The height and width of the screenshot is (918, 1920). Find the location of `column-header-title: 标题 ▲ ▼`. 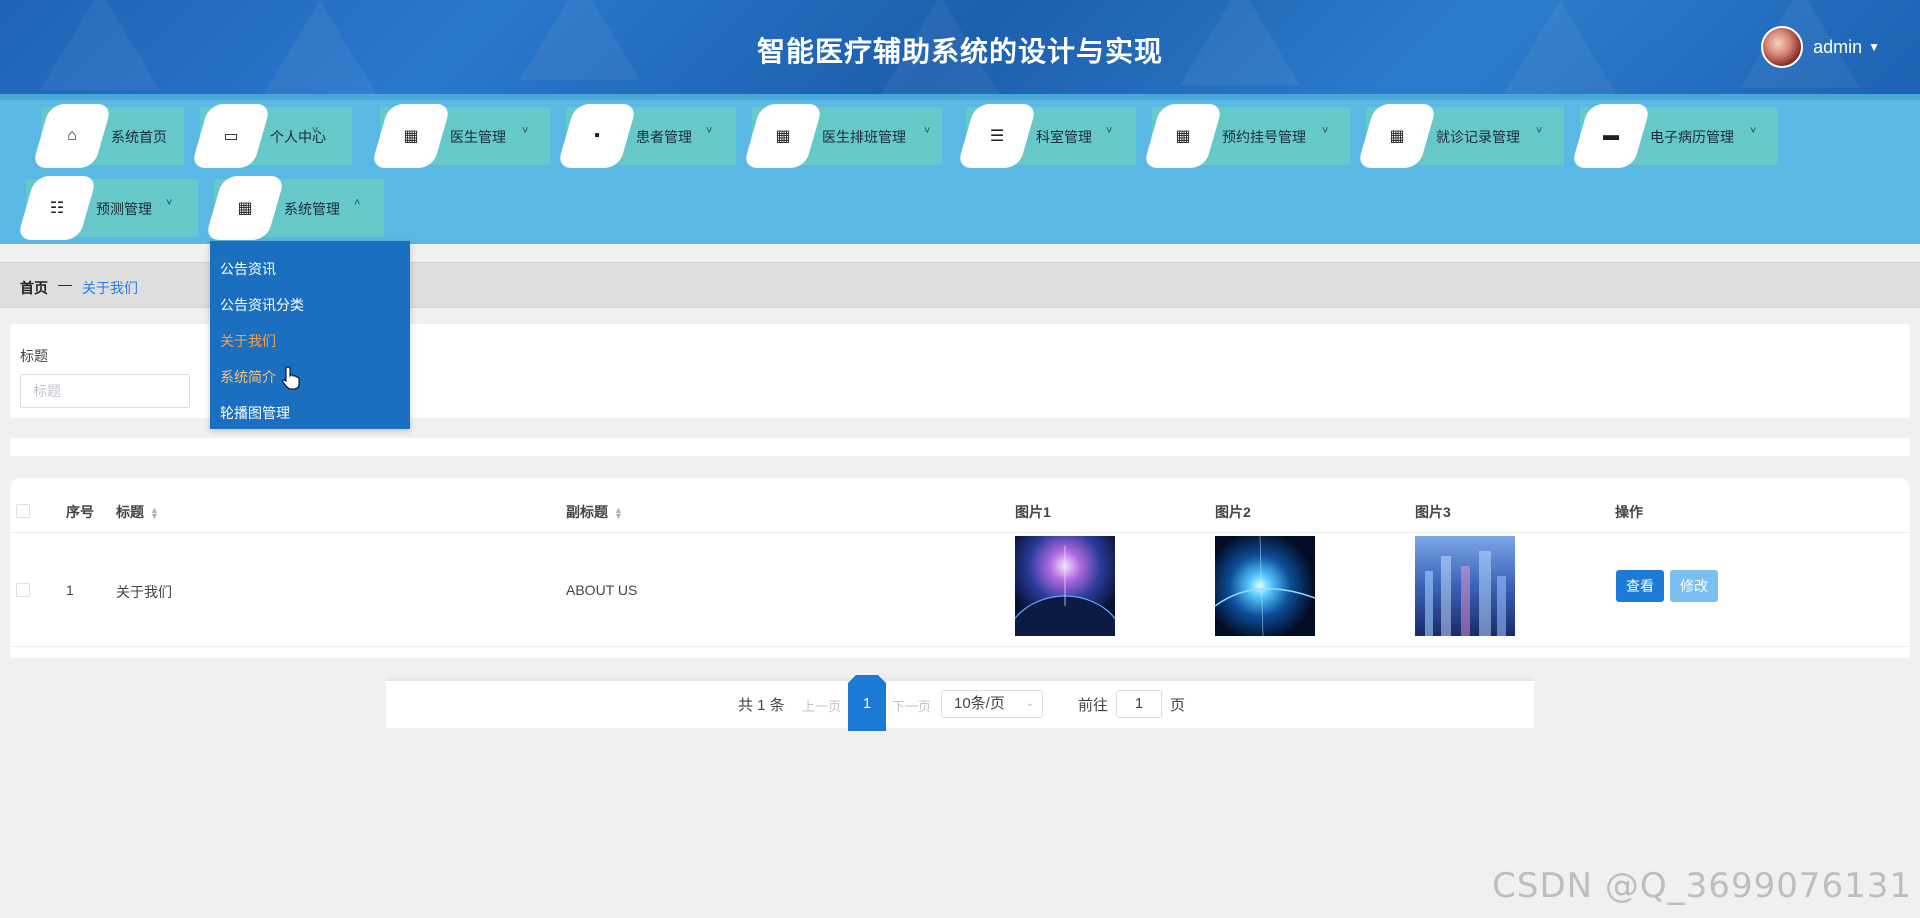

column-header-title: 标题 ▲ ▼ is located at coordinates (137, 512).